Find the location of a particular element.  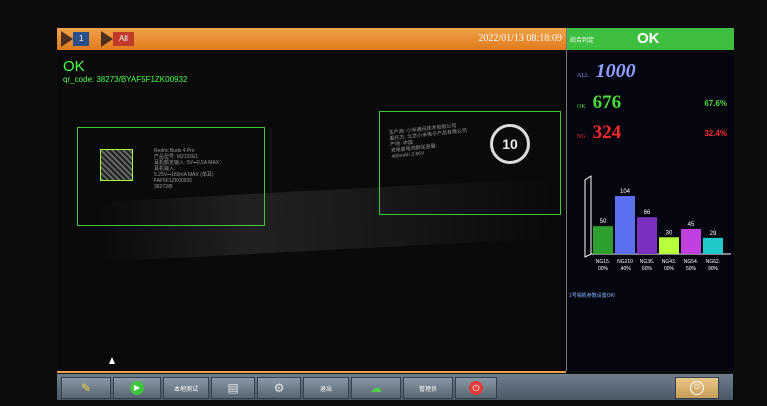

edit-button: ✎ is located at coordinates (86, 388).